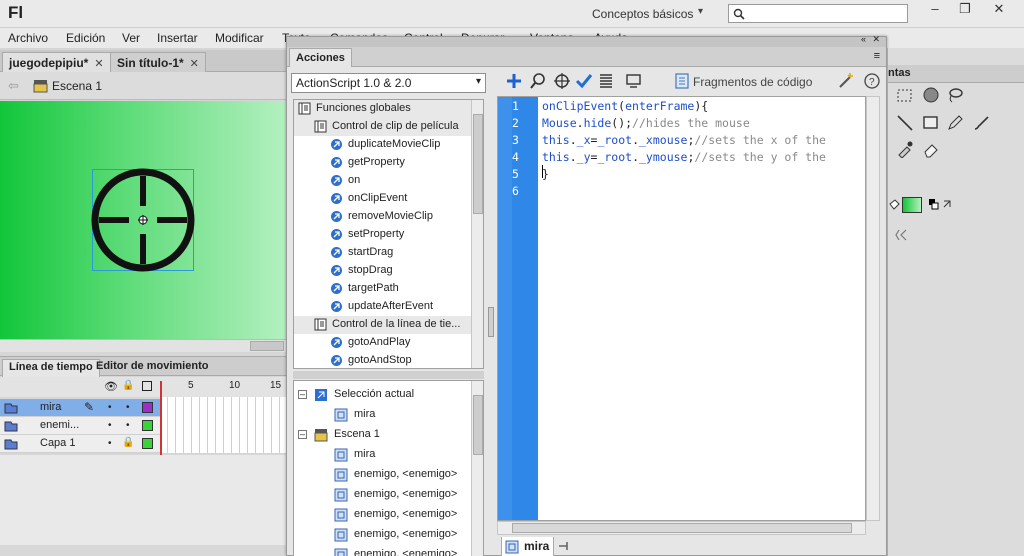 This screenshot has height=556, width=1024. Describe the element at coordinates (147, 386) in the screenshot. I see `outline-icon` at that location.